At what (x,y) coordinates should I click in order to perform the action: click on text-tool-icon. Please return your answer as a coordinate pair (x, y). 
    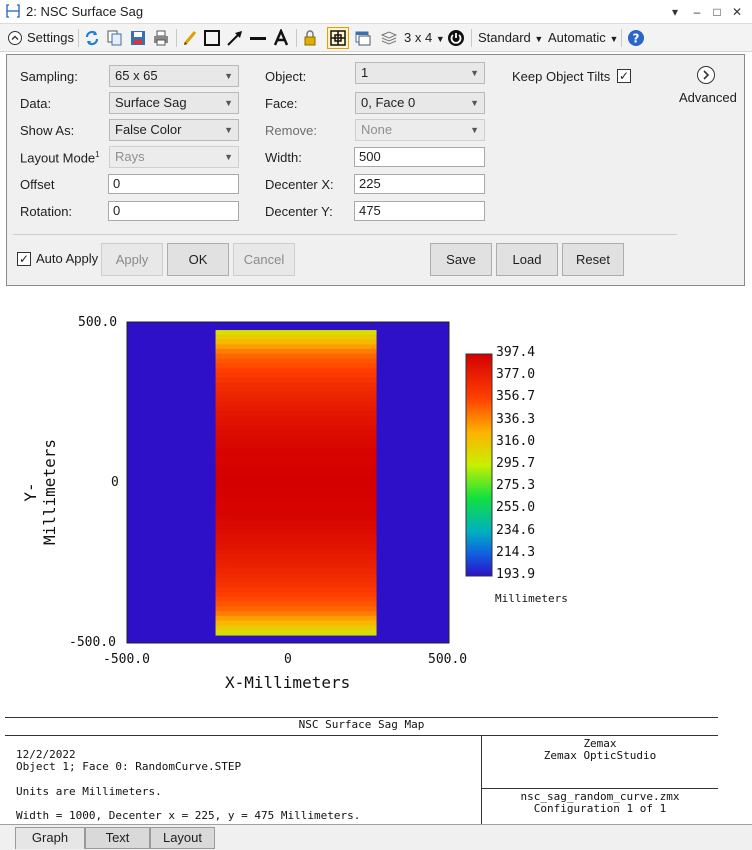
    Looking at the image, I should click on (281, 37).